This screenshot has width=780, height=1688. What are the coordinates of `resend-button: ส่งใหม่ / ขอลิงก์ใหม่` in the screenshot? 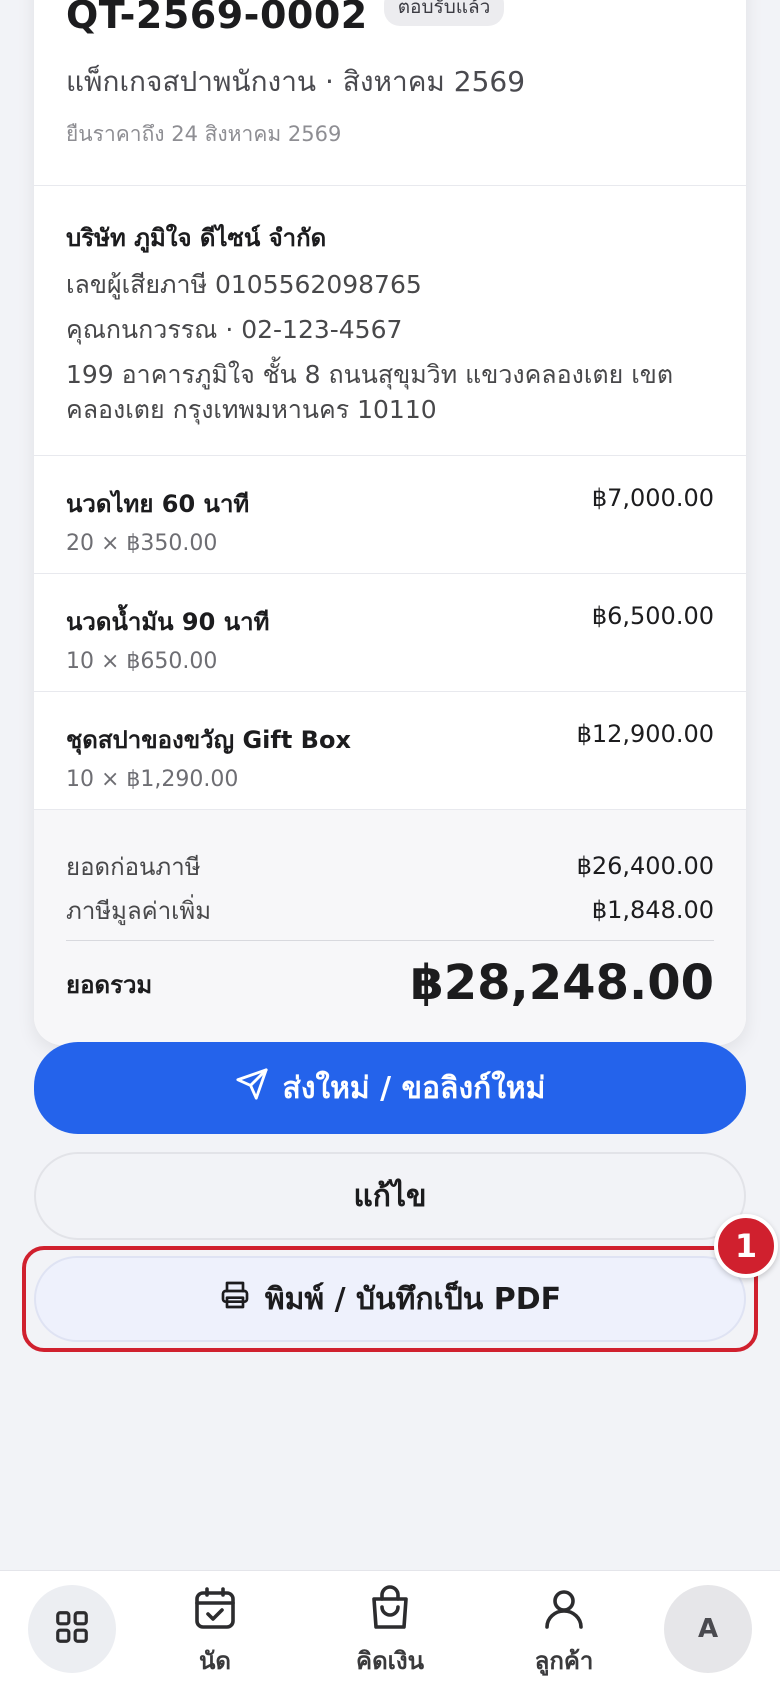 It's located at (390, 1088).